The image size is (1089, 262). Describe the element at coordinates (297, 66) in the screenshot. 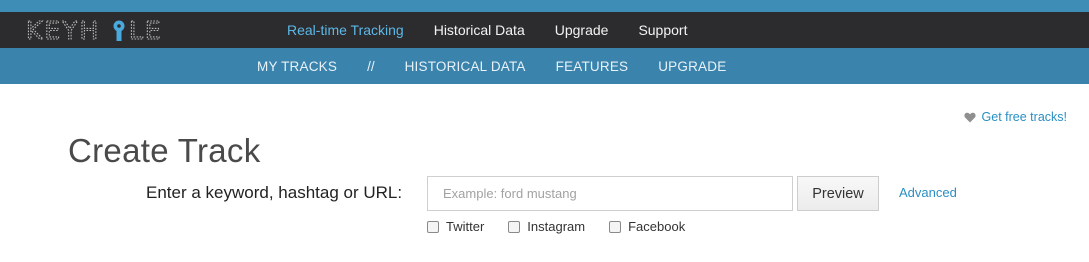

I see `subnav-my-tracks: MY TRACKS` at that location.